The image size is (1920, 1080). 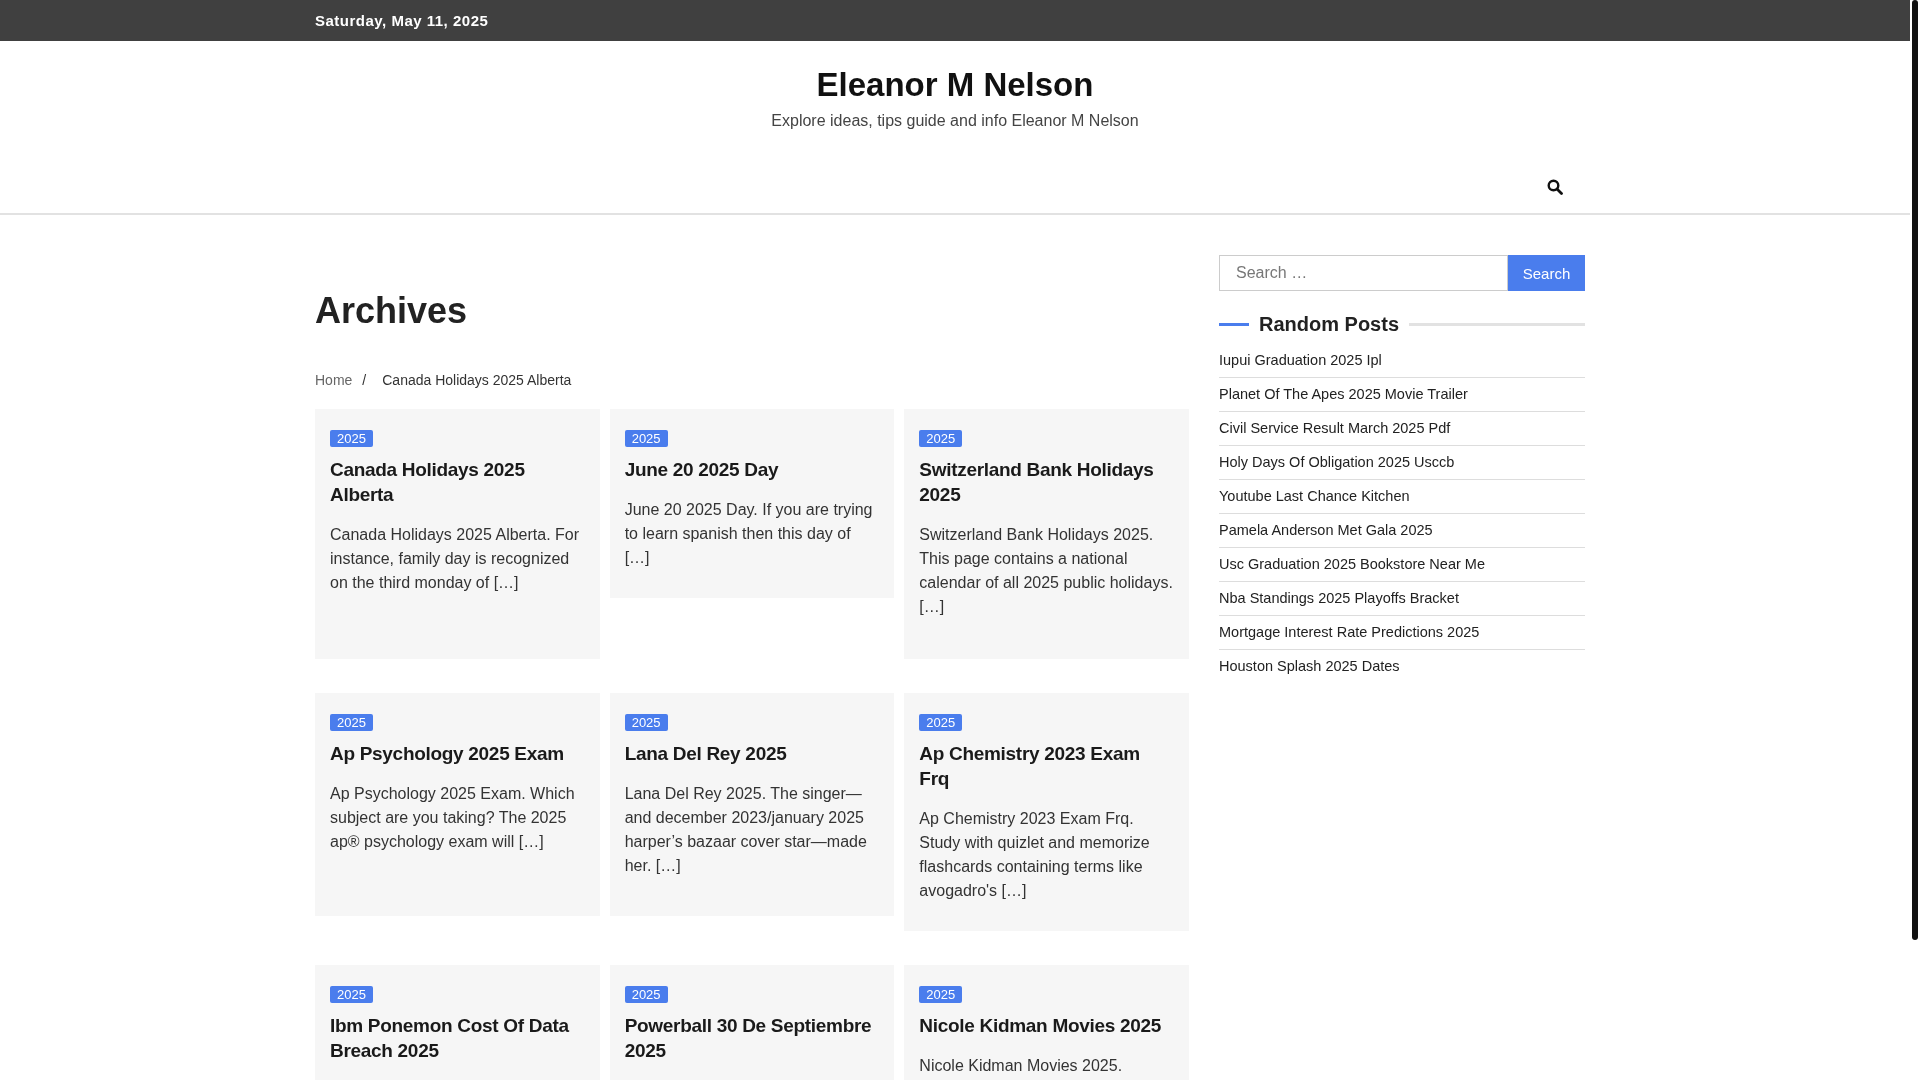 What do you see at coordinates (457, 1038) in the screenshot?
I see `post-title: Ibm Ponemon Cost Of Data Breach 2025` at bounding box center [457, 1038].